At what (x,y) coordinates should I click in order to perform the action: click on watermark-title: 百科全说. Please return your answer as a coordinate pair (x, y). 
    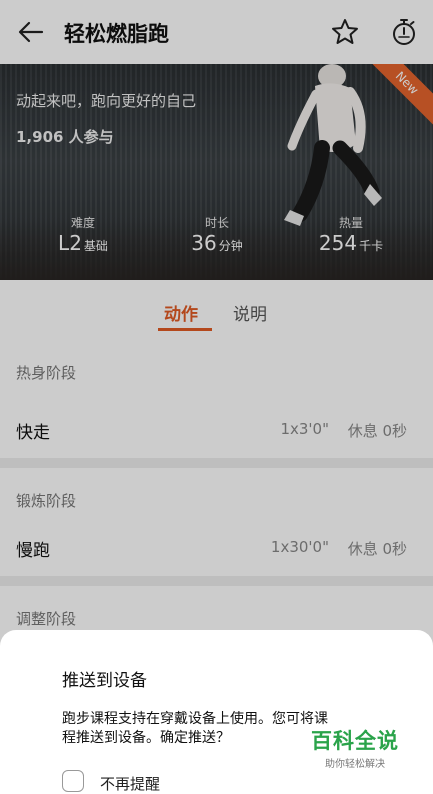
    Looking at the image, I should click on (355, 741).